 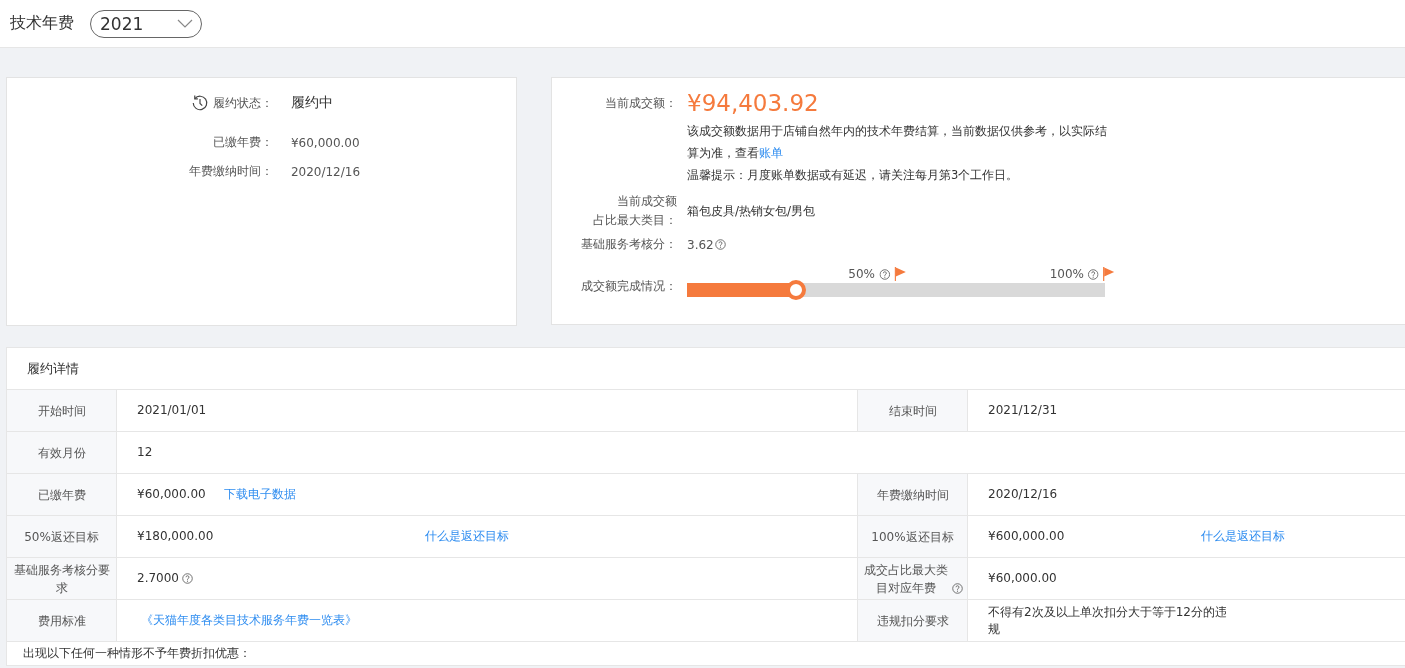 I want to click on table-label: 已缴年费, so click(x=61, y=495).